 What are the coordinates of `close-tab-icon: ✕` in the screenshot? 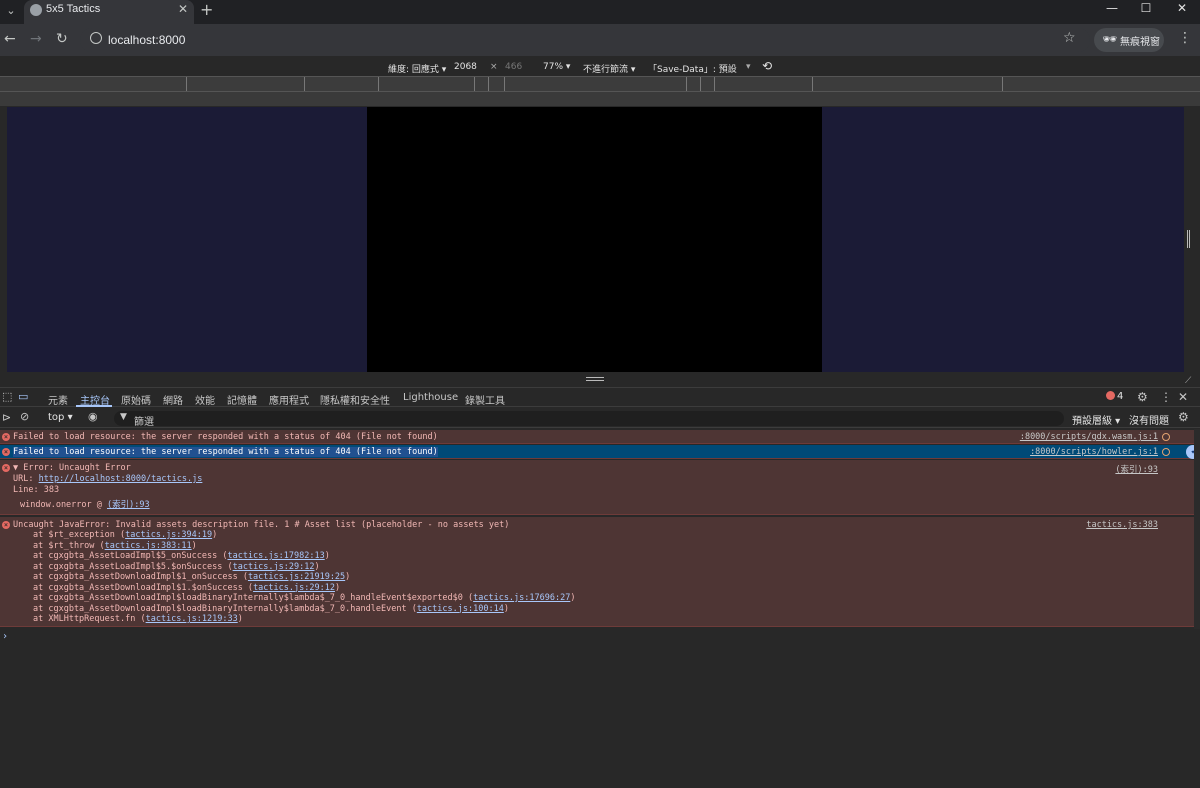 It's located at (183, 9).